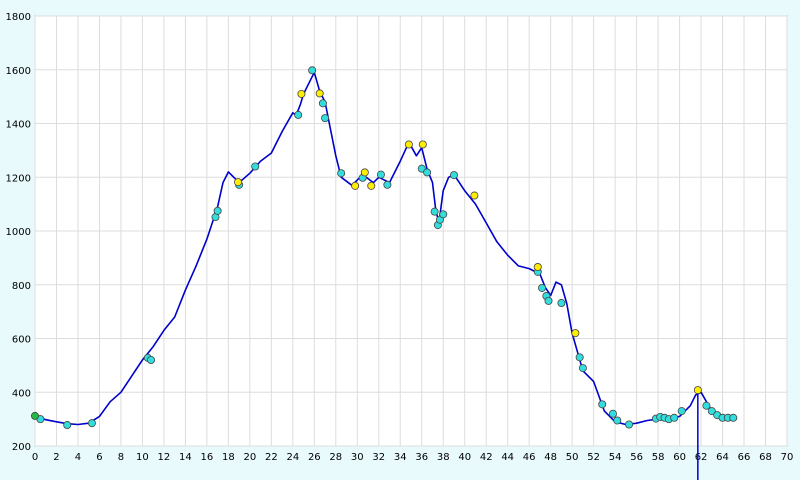 This screenshot has width=800, height=480. What do you see at coordinates (400, 457) in the screenshot?
I see `x-tick-label: 34` at bounding box center [400, 457].